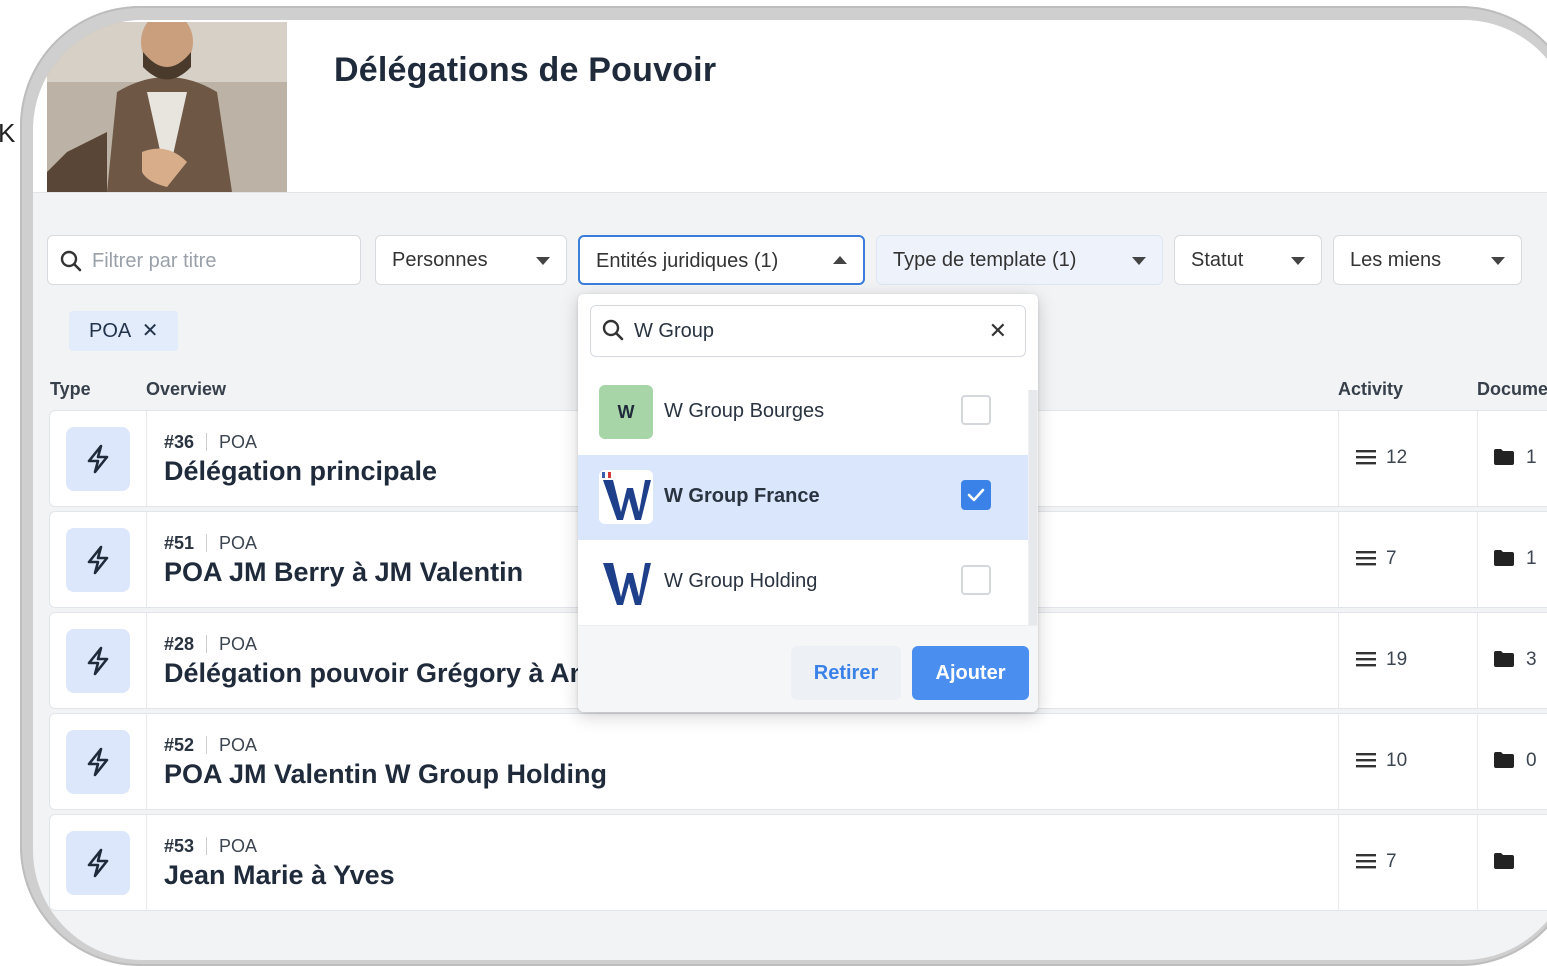 The width and height of the screenshot is (1547, 966). Describe the element at coordinates (1396, 260) in the screenshot. I see `filter-les-miens-label: Les miens` at that location.